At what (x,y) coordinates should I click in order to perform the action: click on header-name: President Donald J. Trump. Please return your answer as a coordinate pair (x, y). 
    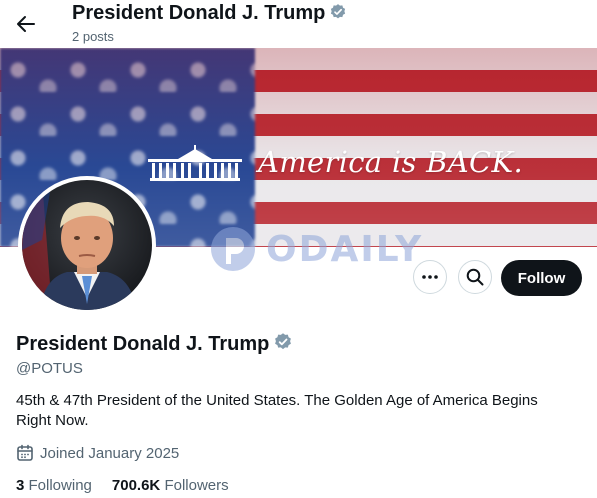
    Looking at the image, I should click on (199, 13).